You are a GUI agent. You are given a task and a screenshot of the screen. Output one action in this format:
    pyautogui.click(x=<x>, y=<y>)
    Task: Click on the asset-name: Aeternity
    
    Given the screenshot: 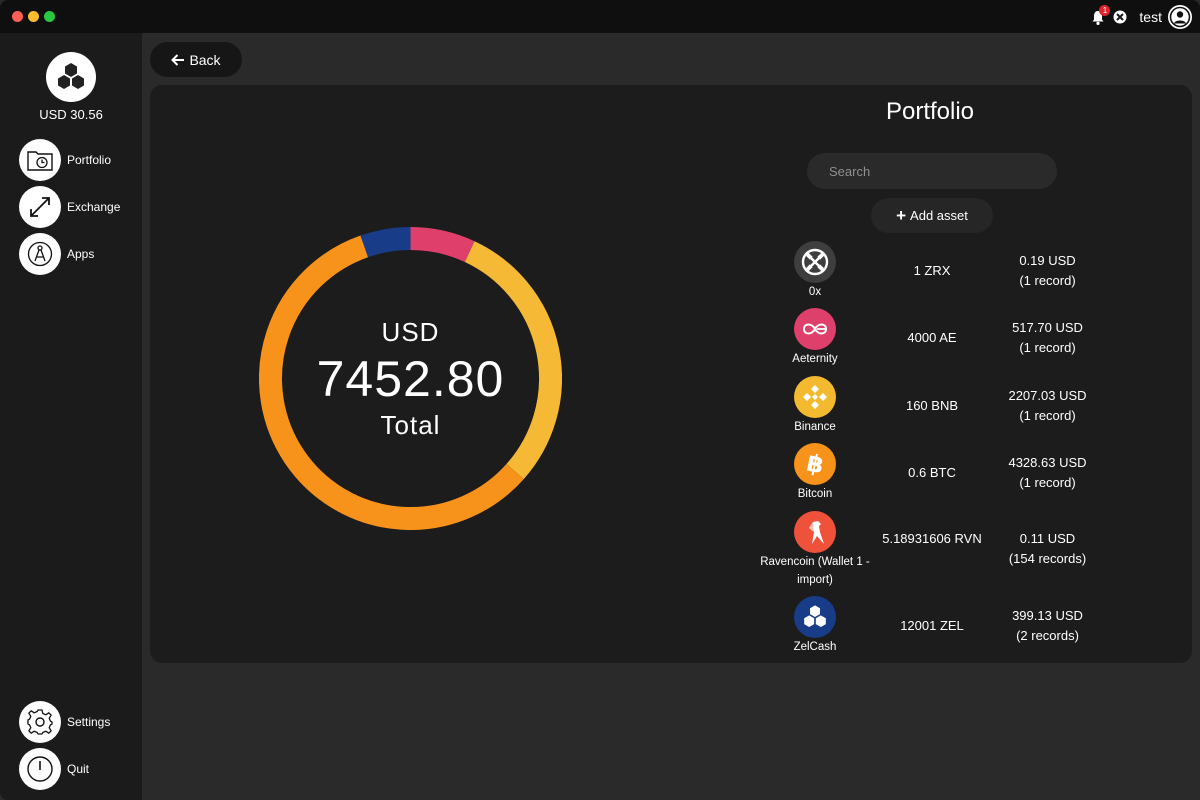 What is the action you would take?
    pyautogui.click(x=815, y=359)
    